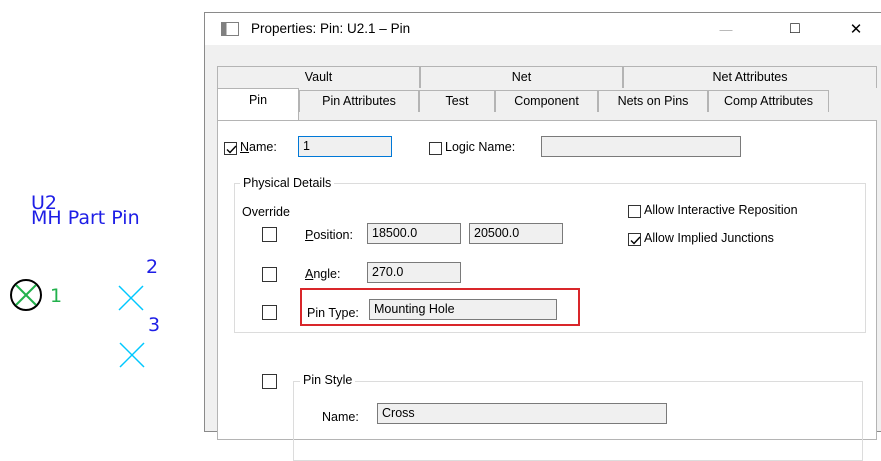 This screenshot has height=461, width=881. What do you see at coordinates (258, 147) in the screenshot?
I see `name-label: Name:` at bounding box center [258, 147].